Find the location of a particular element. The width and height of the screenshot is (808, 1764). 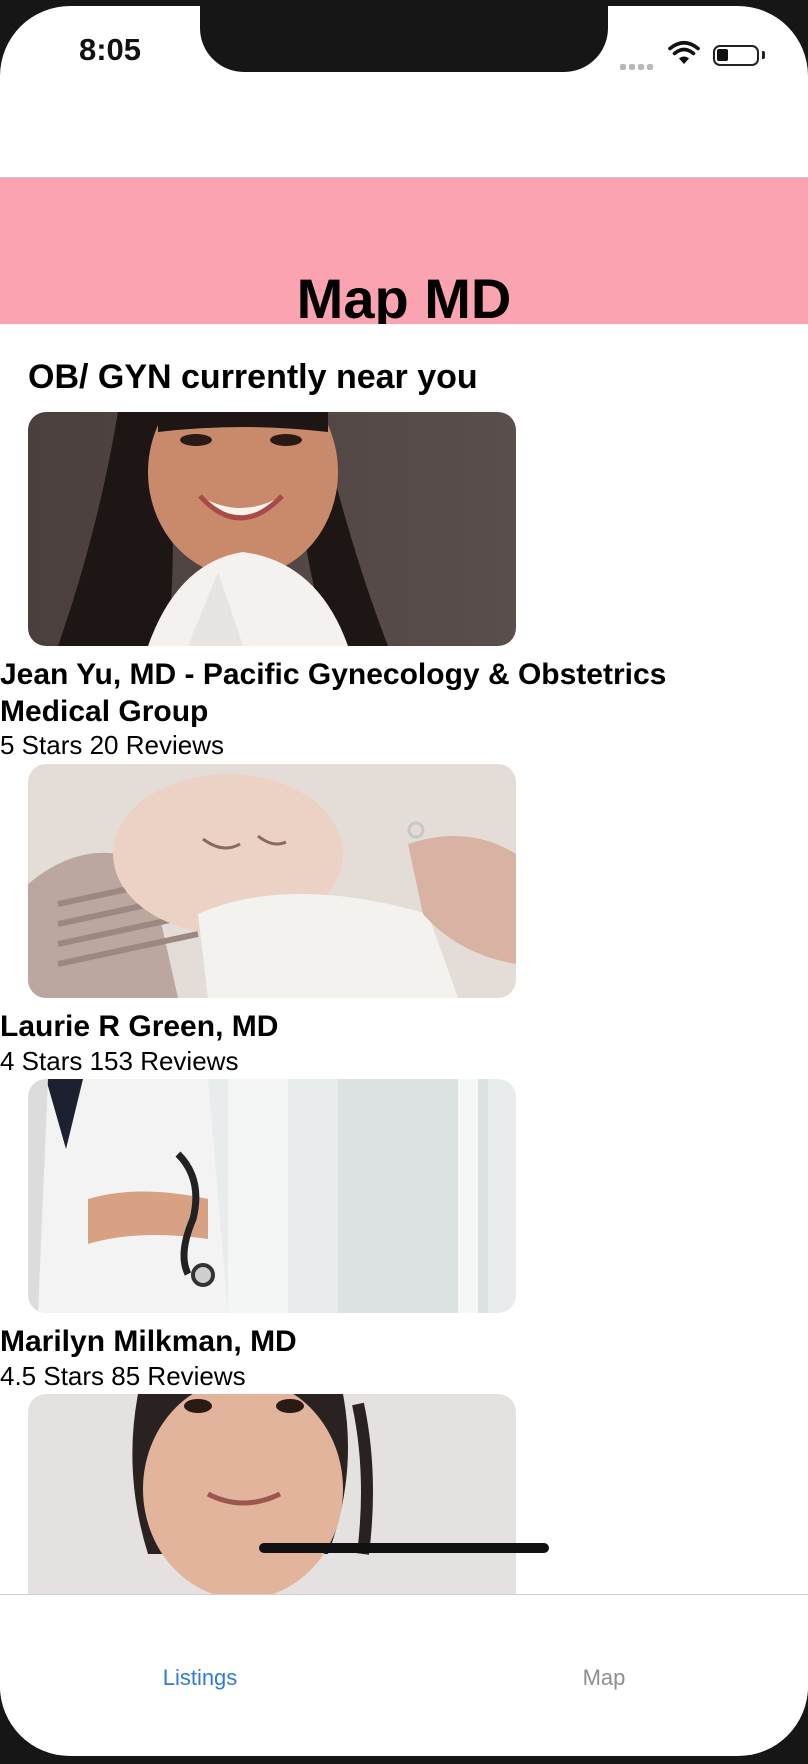

home-indicator is located at coordinates (404, 1548).